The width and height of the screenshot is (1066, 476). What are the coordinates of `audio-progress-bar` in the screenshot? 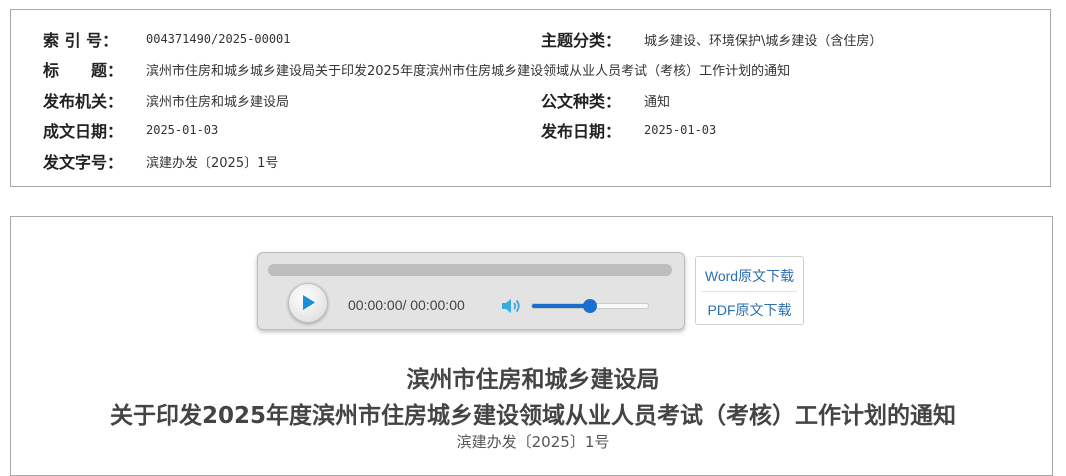 It's located at (470, 270).